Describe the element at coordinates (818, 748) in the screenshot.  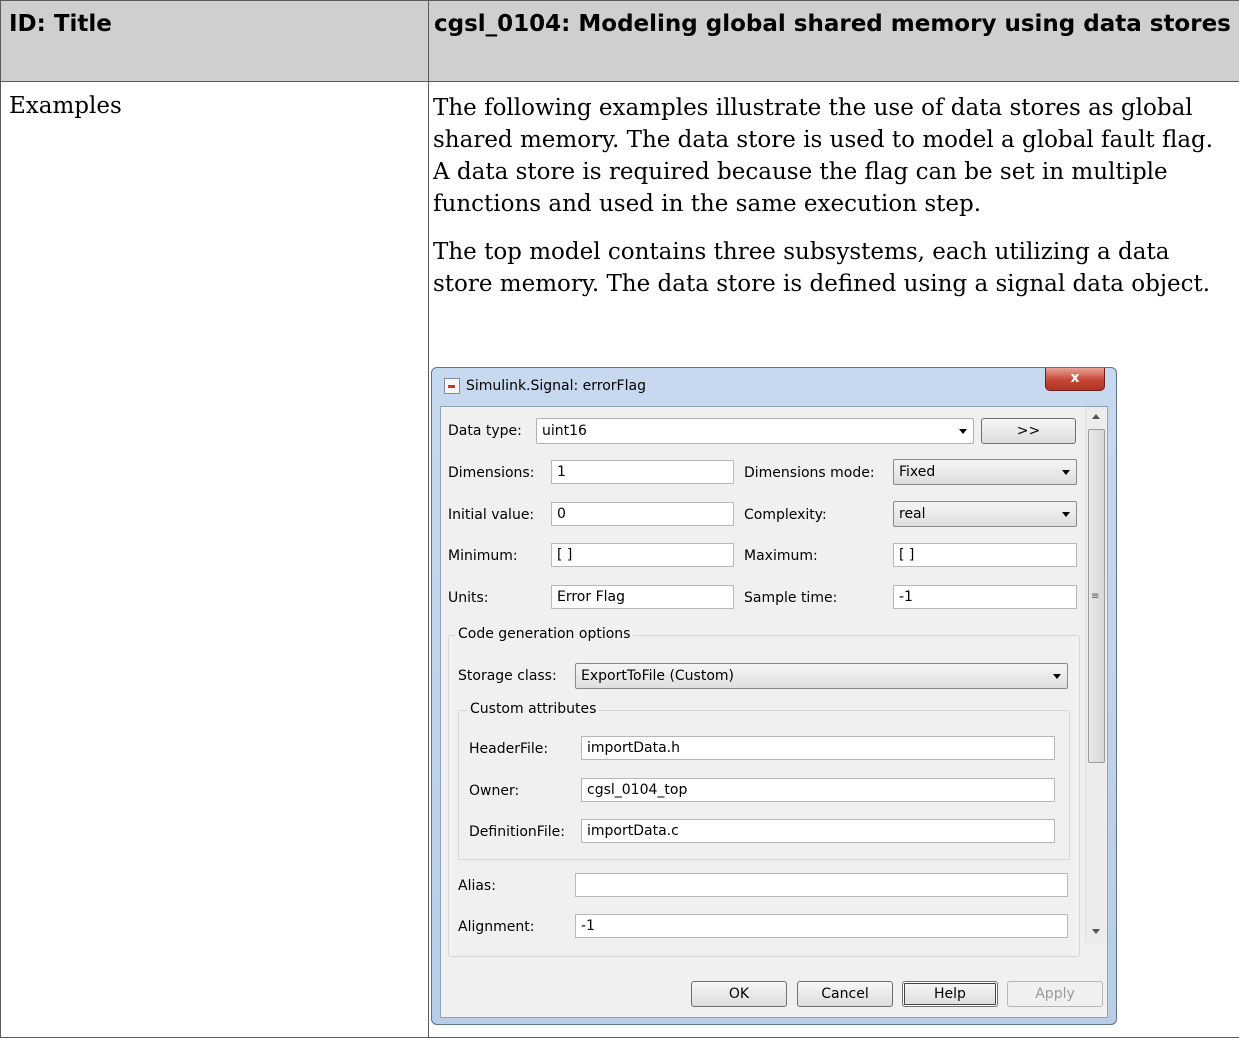
I see `header-file-field: importData.h` at that location.